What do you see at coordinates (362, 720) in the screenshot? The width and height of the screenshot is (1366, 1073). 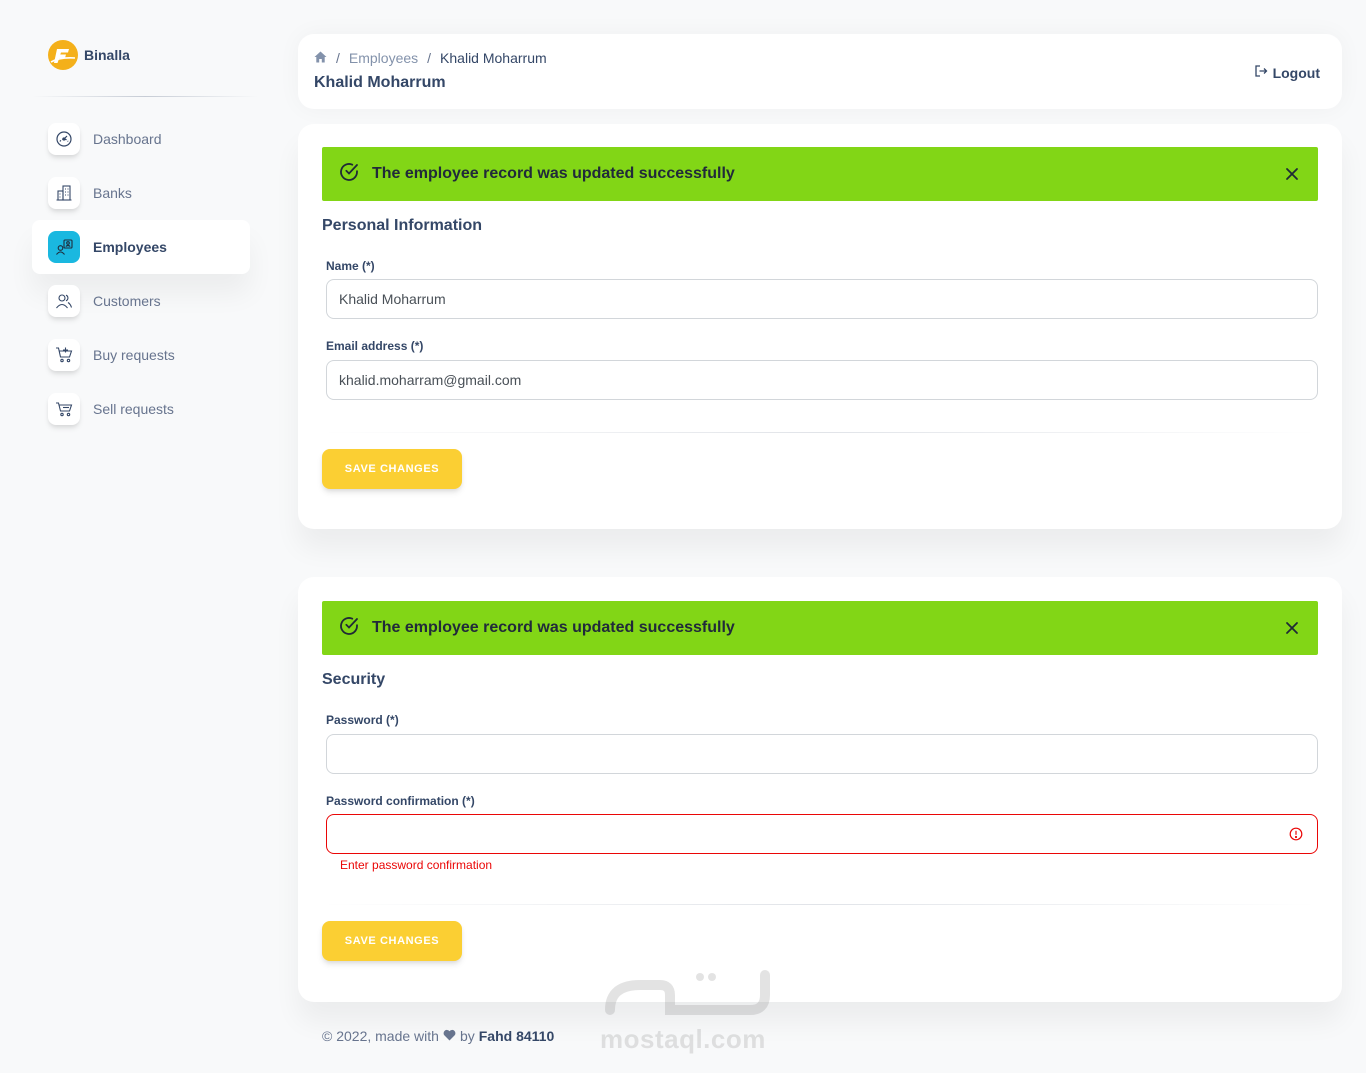 I see `password-label: Password (*)` at bounding box center [362, 720].